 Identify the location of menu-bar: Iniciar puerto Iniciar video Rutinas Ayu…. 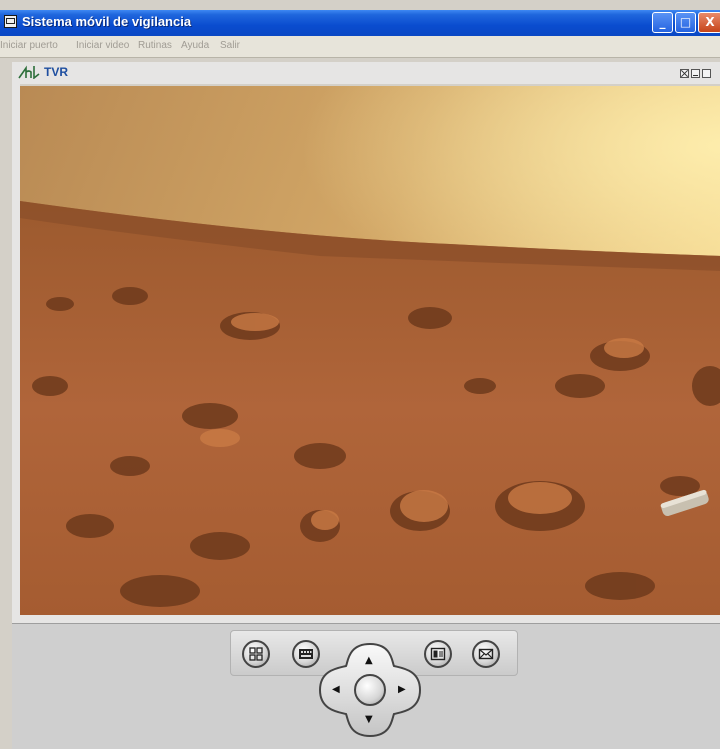
(360, 47).